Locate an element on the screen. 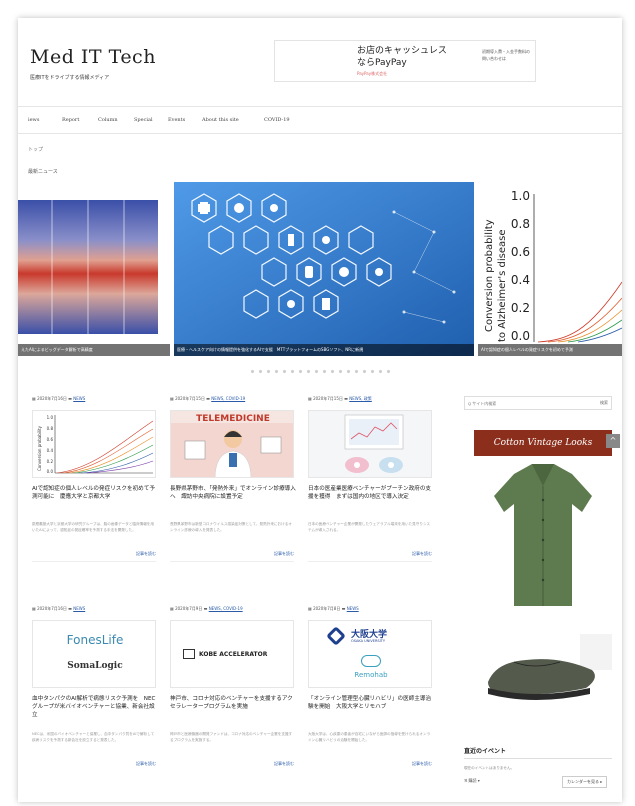 This screenshot has width=635, height=806. site-title: Med IT Tech is located at coordinates (93, 57).